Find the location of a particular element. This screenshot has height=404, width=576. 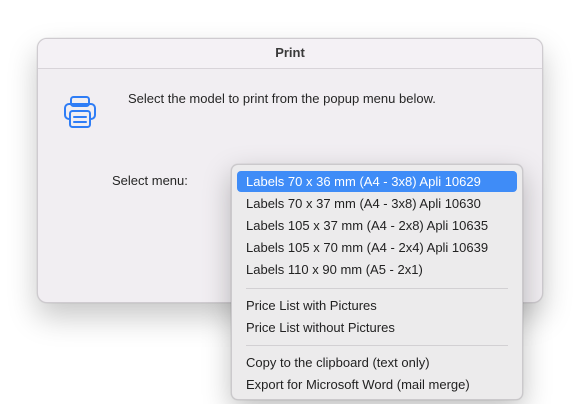

menu-item-copy-to-clipboard: Copy to the clipboard (text only) is located at coordinates (377, 362).